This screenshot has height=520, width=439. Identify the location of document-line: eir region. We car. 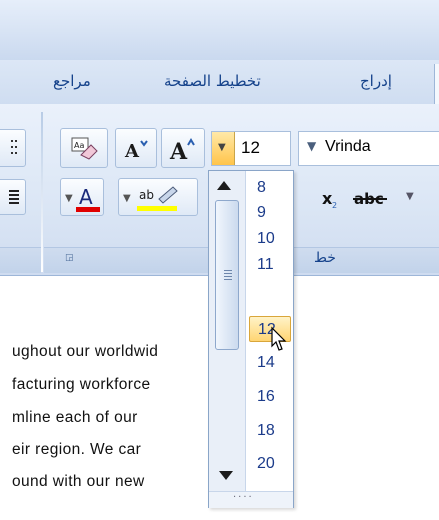
(77, 449).